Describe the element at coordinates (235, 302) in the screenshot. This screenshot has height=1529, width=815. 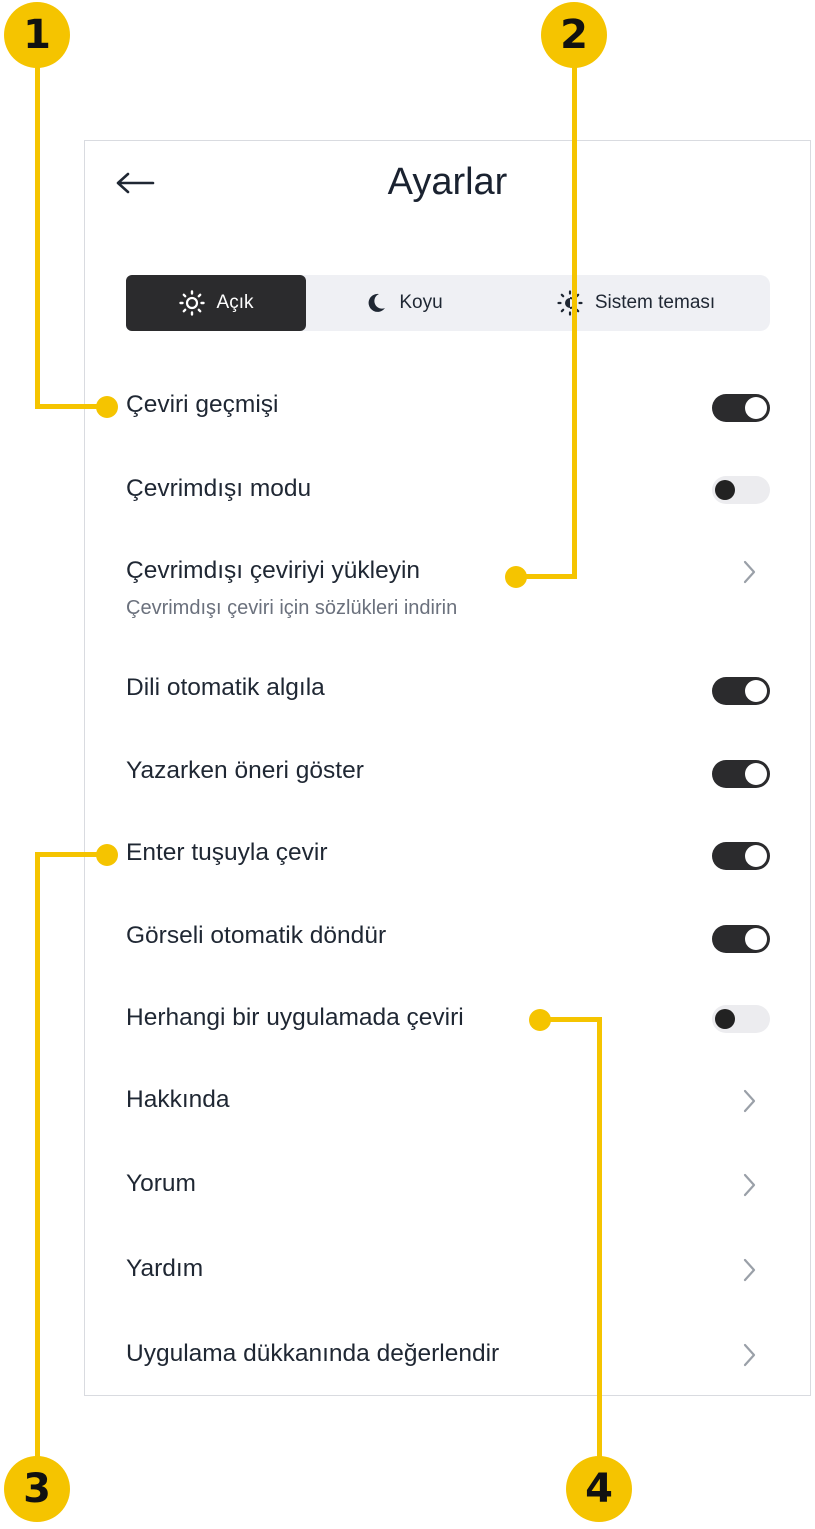
I see `theme-option-label: Açık` at that location.